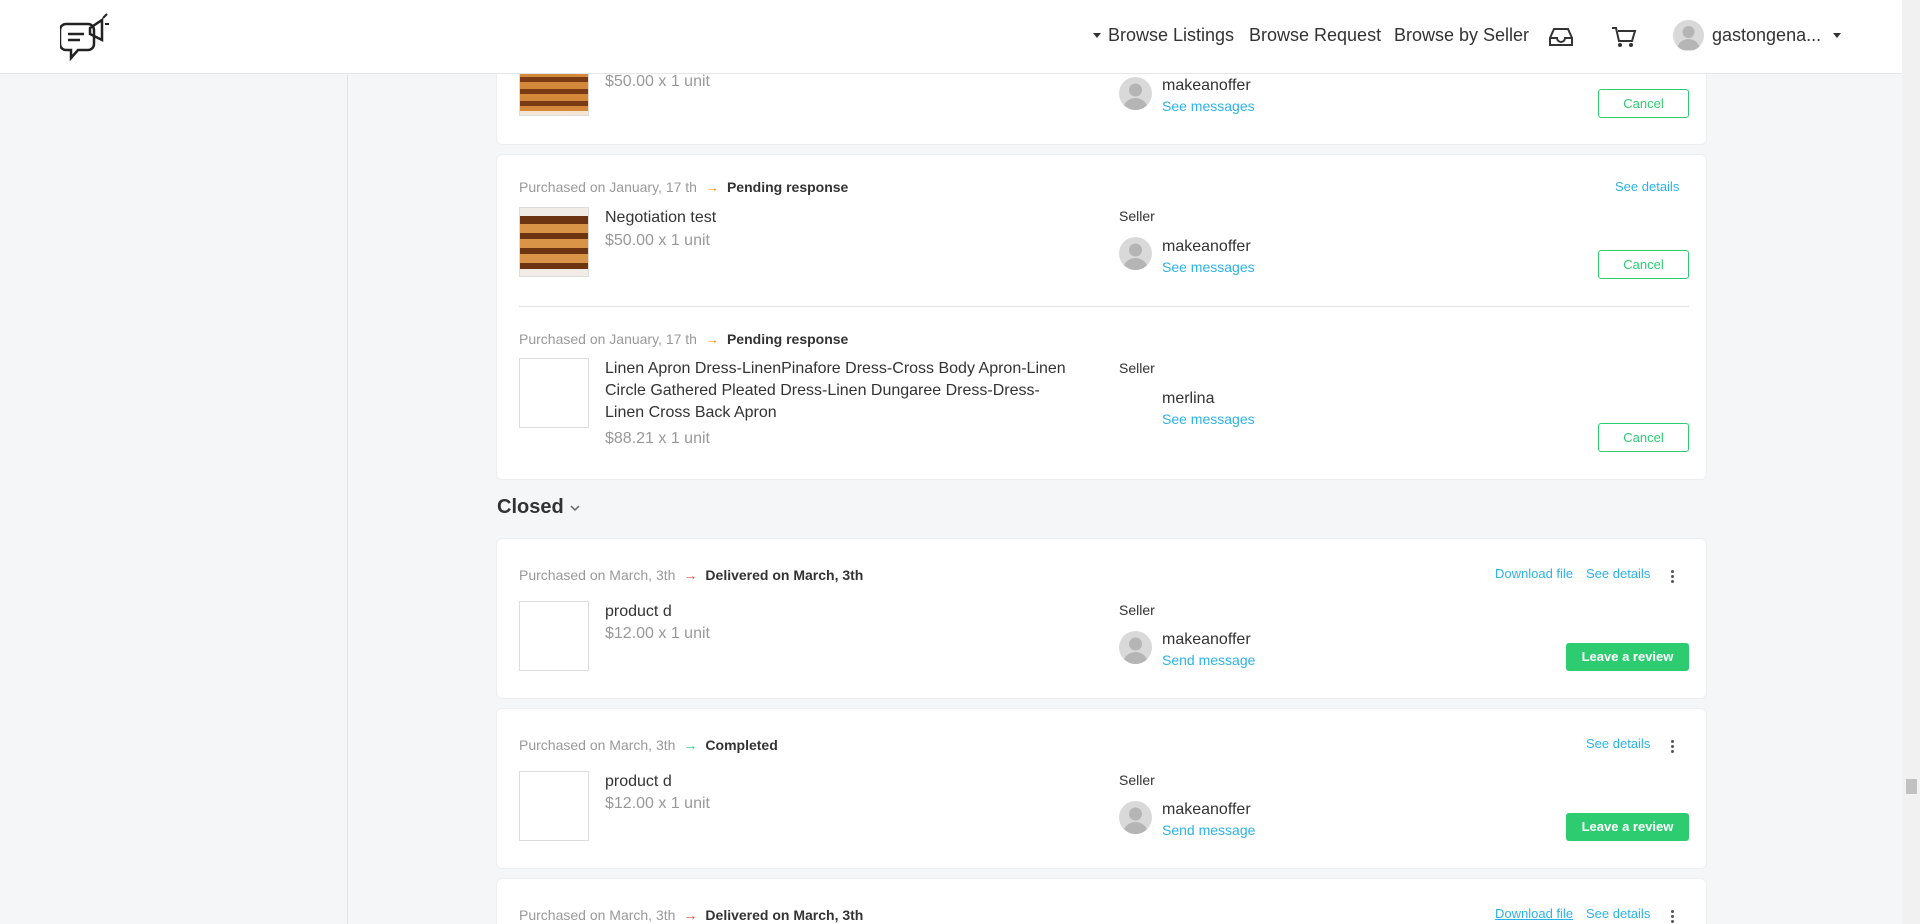 Image resolution: width=1920 pixels, height=924 pixels. I want to click on scroll-thumb, so click(1911, 786).